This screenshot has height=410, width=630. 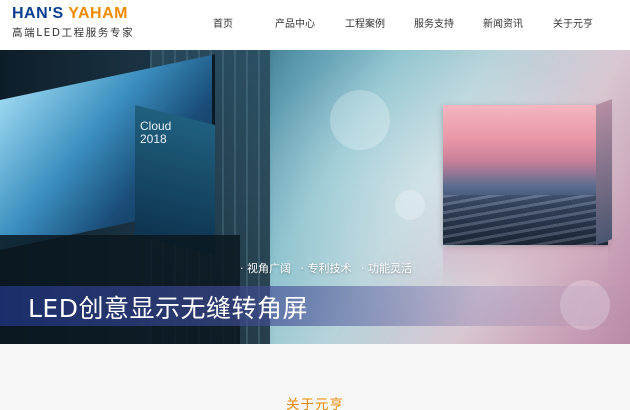 I want to click on feature-item: · 专利技术, so click(x=326, y=268).